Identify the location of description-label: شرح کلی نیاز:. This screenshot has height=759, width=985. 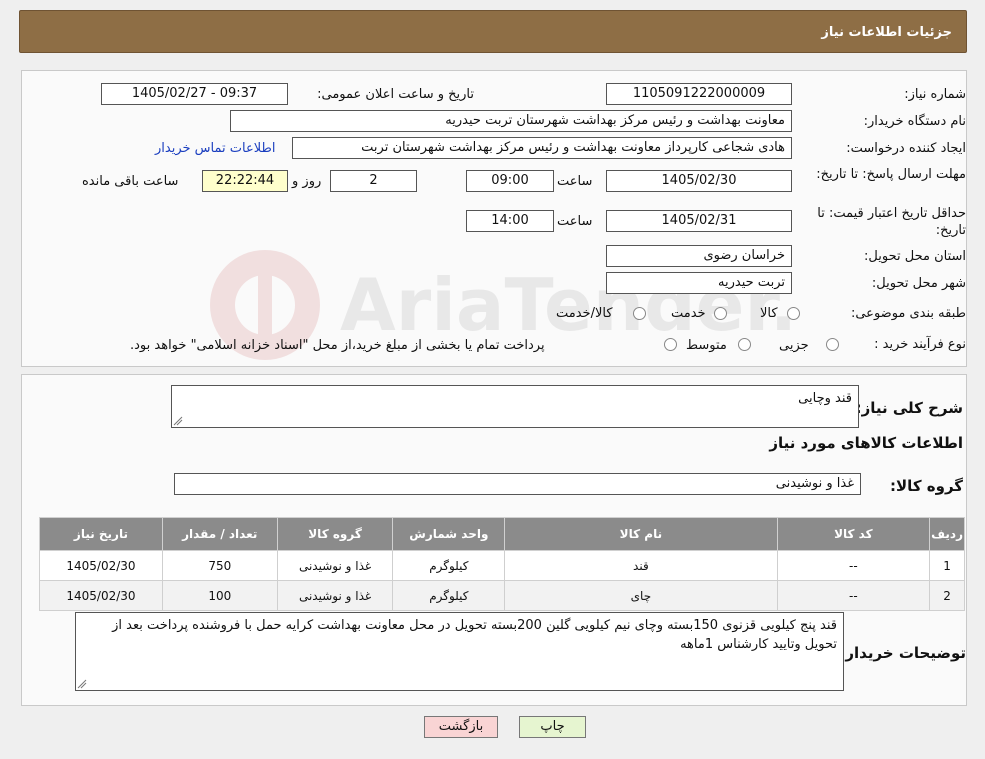
(909, 408).